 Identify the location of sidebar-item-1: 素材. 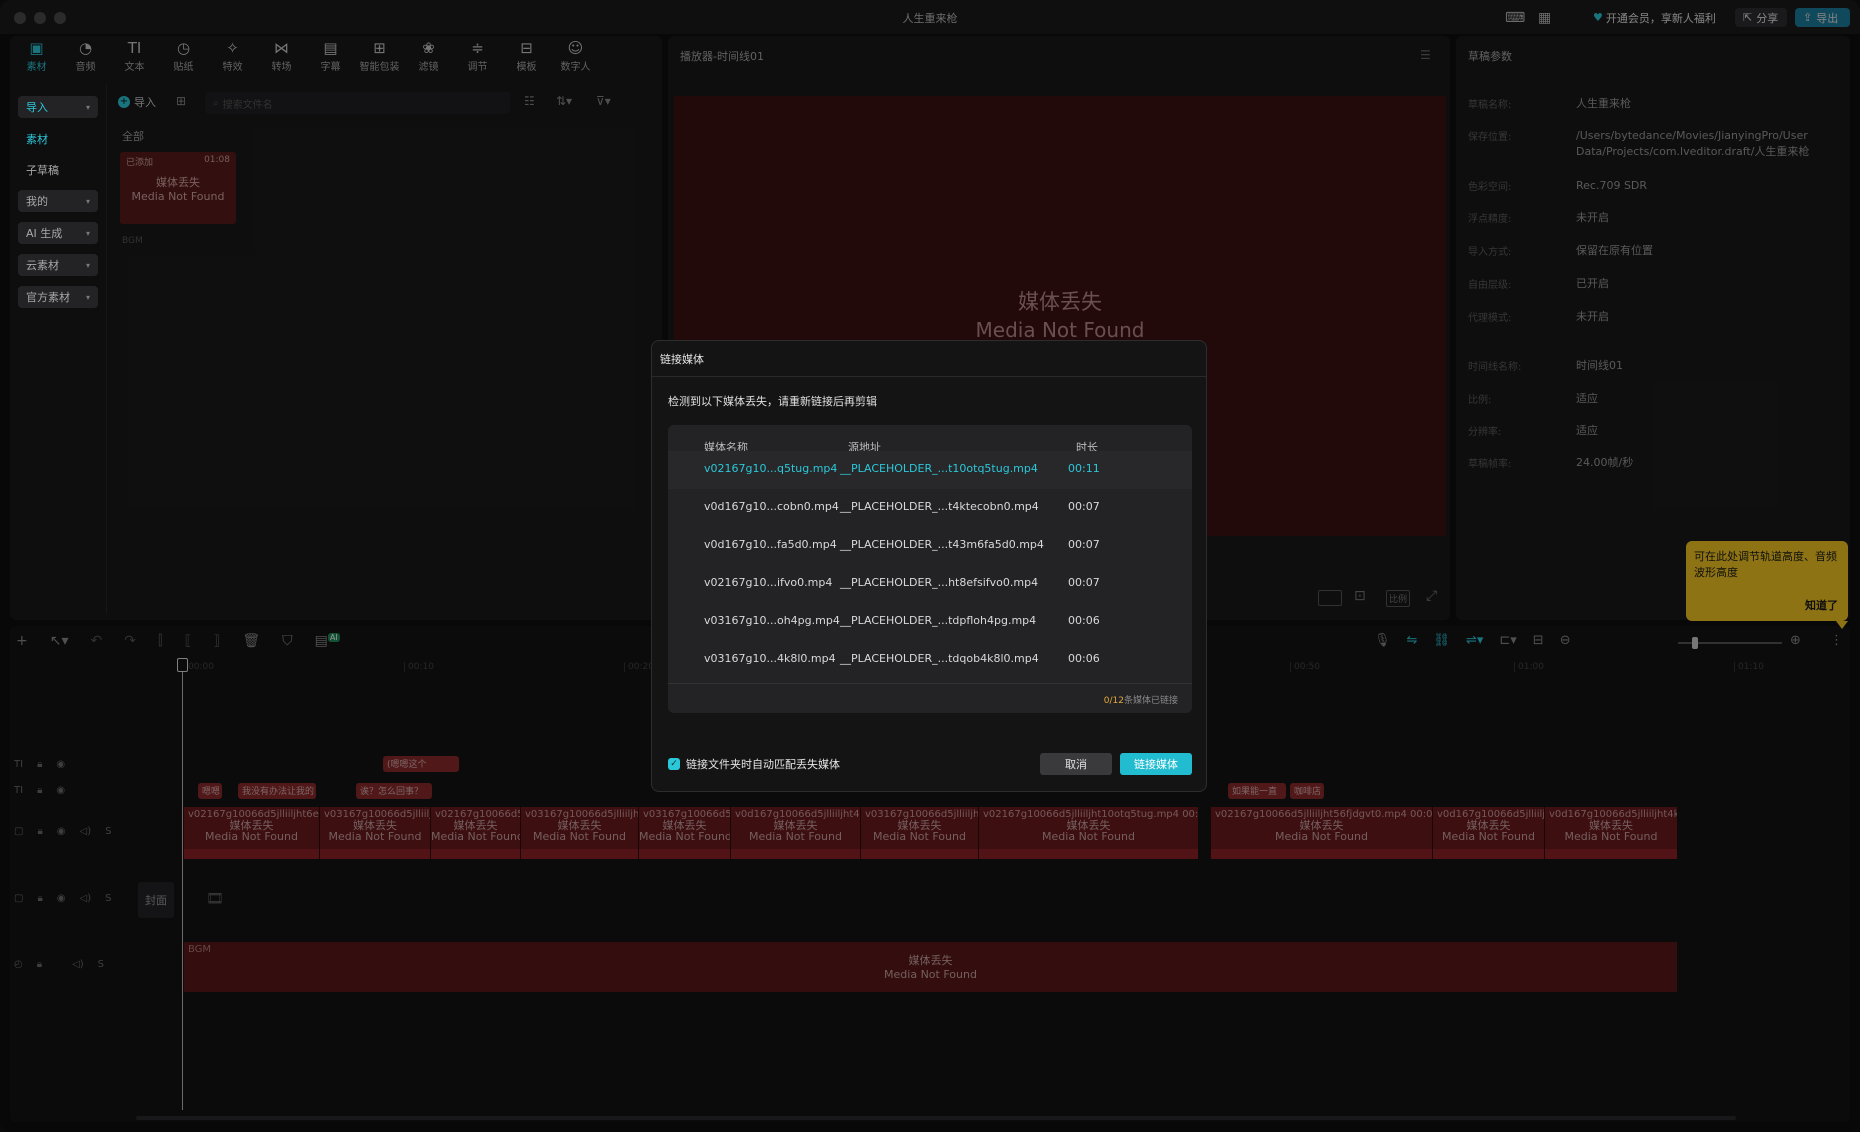
(58, 139).